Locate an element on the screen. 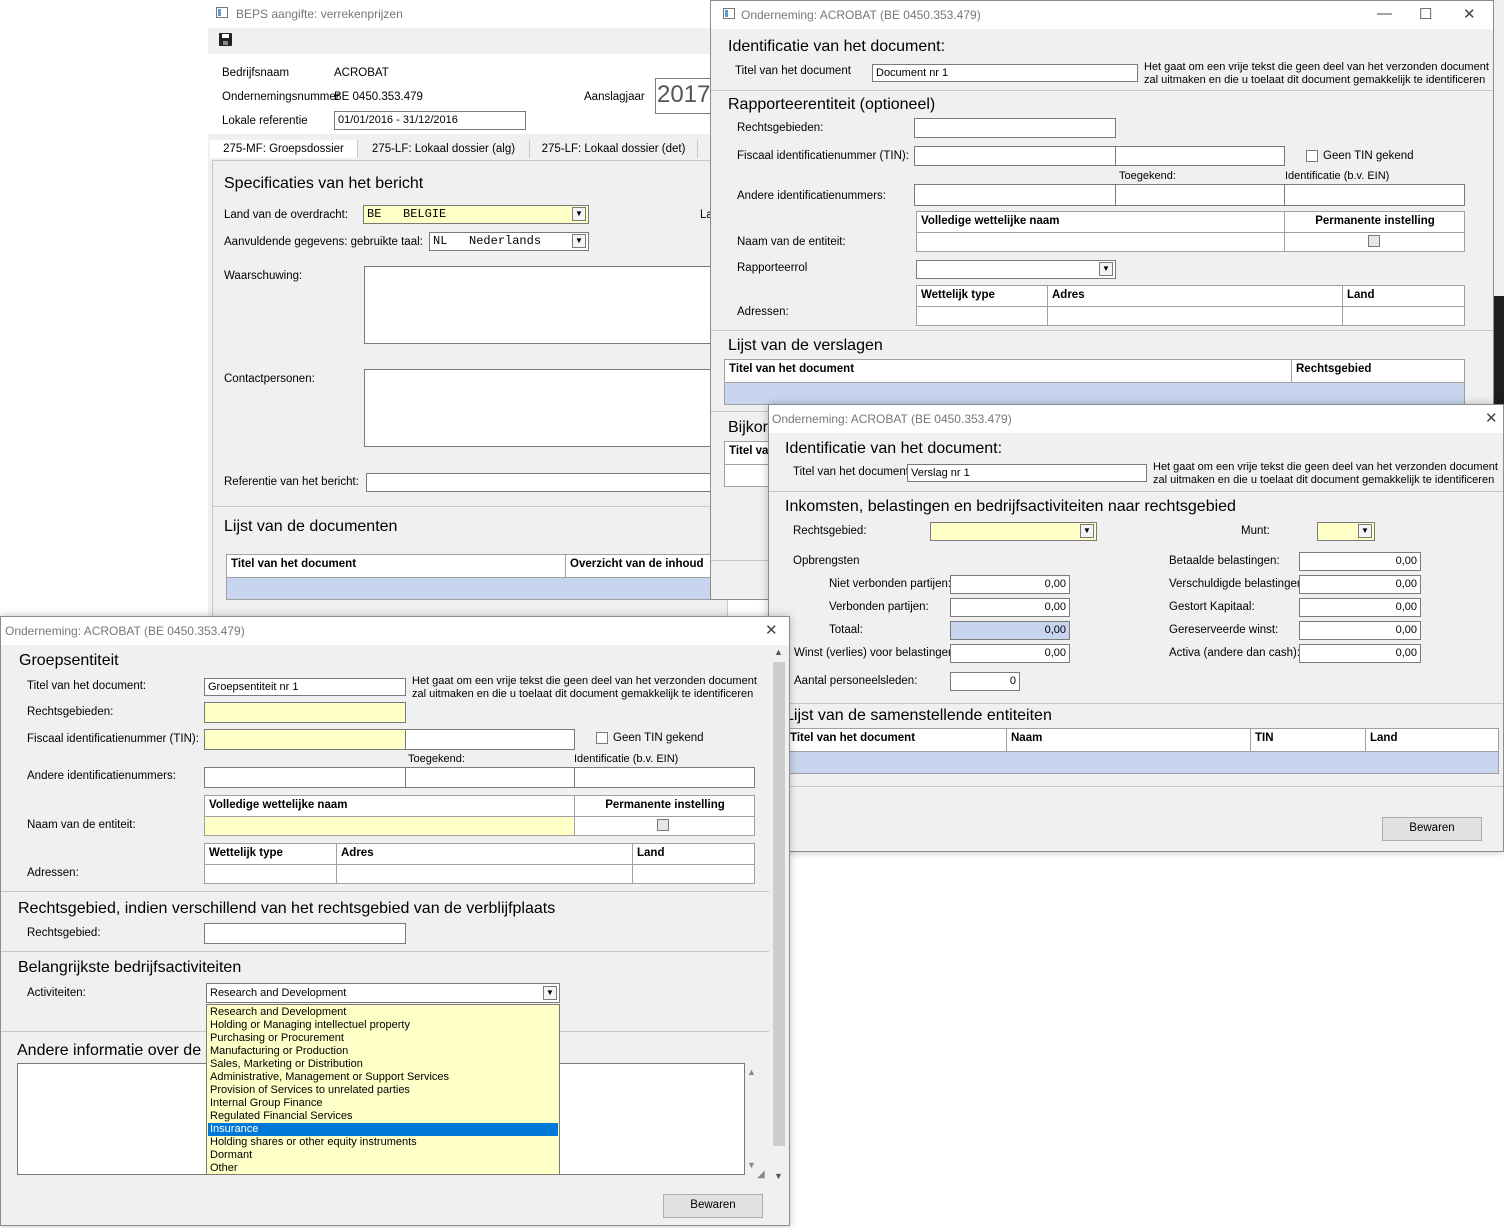 The width and height of the screenshot is (1504, 1228). w3-doc-title-input: Groepsentiteit nr 1 is located at coordinates (305, 687).